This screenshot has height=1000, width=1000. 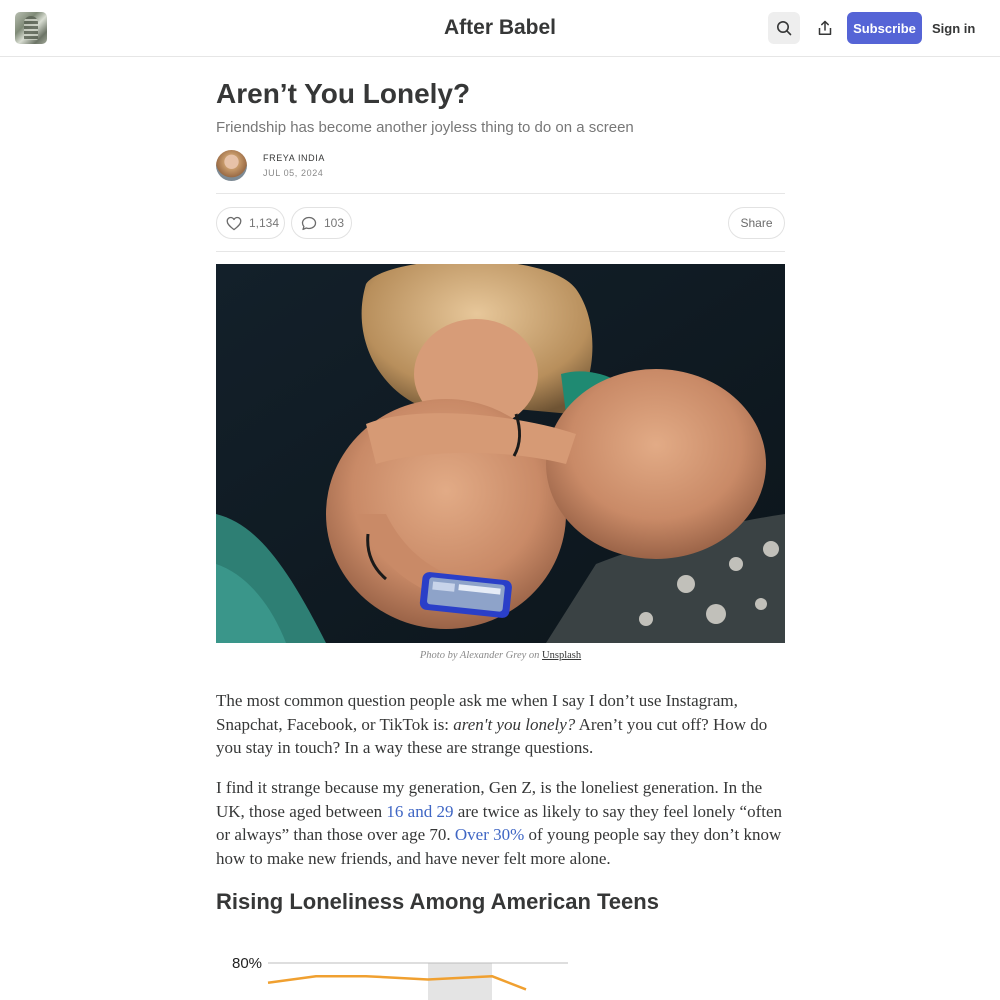 What do you see at coordinates (884, 28) in the screenshot?
I see `subscribe-button: Subscribe` at bounding box center [884, 28].